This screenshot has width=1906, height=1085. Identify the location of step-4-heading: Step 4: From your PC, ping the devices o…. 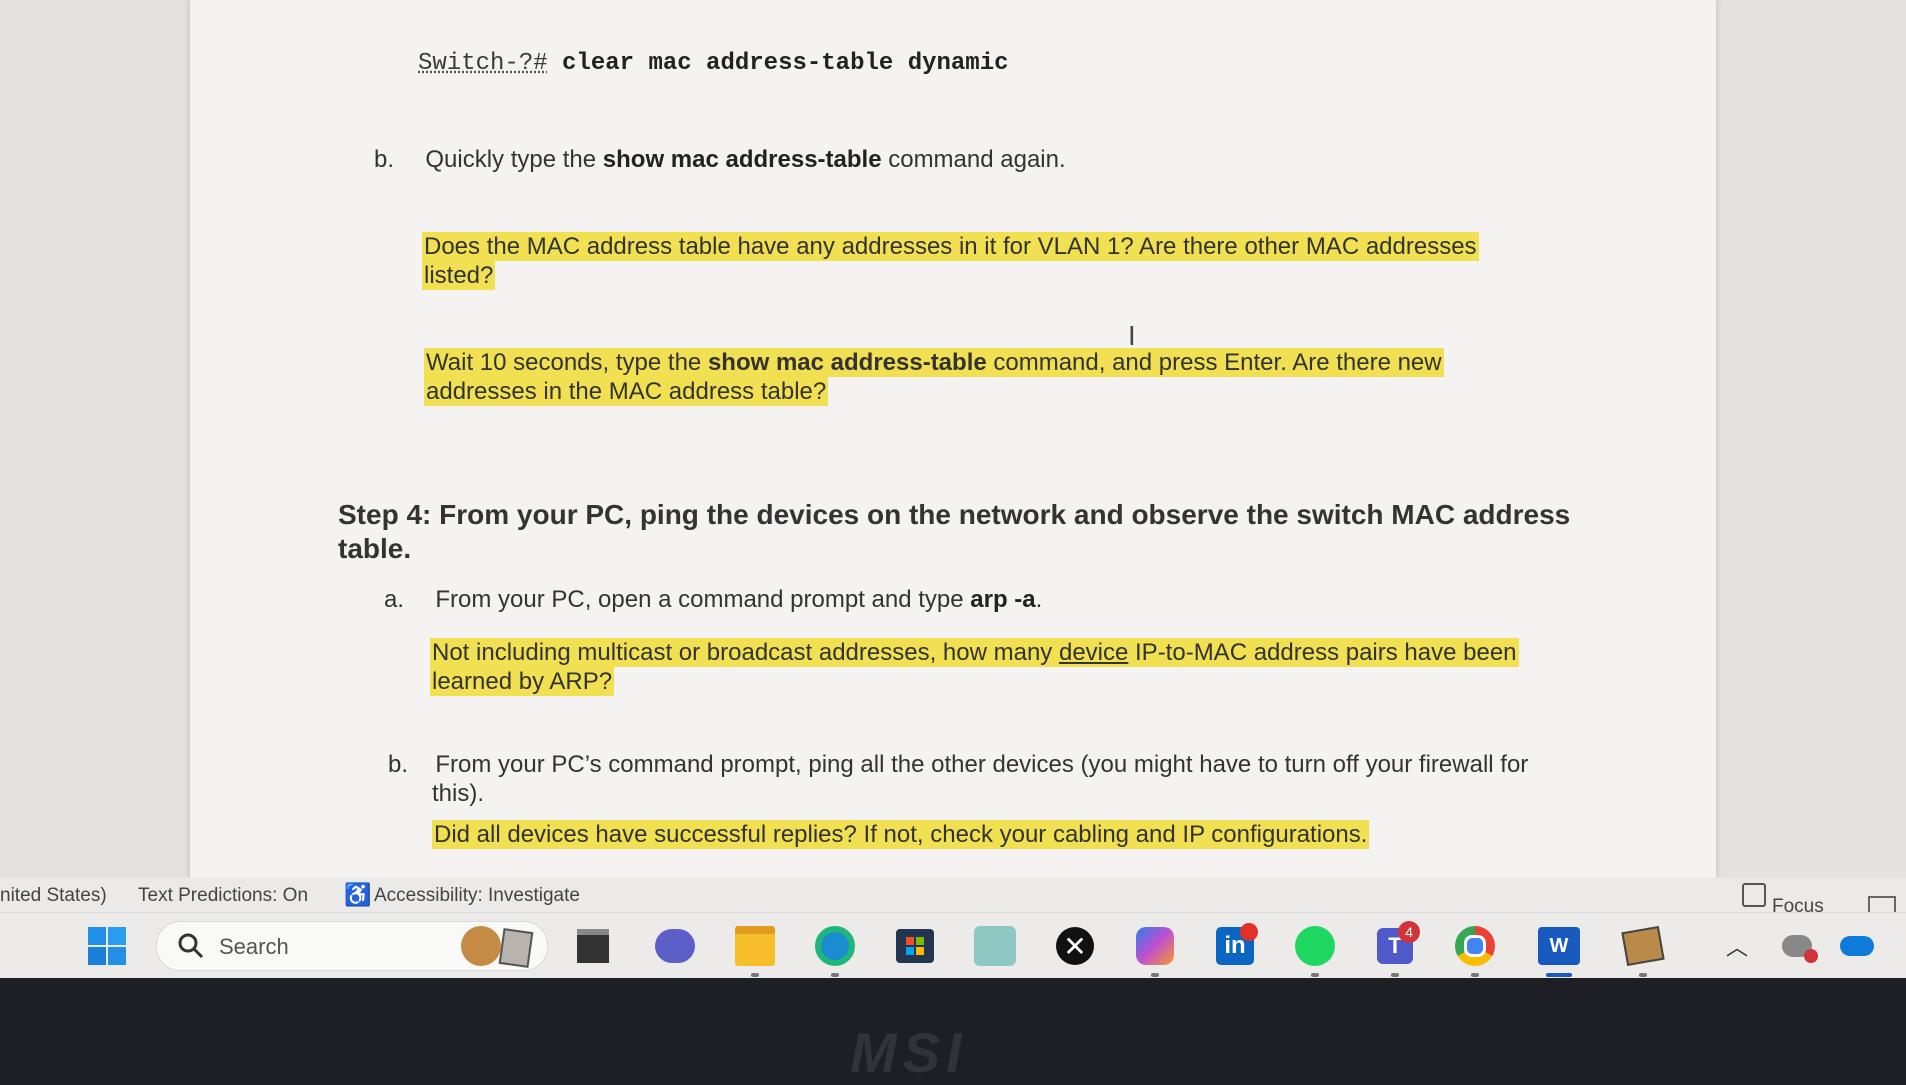
(954, 531).